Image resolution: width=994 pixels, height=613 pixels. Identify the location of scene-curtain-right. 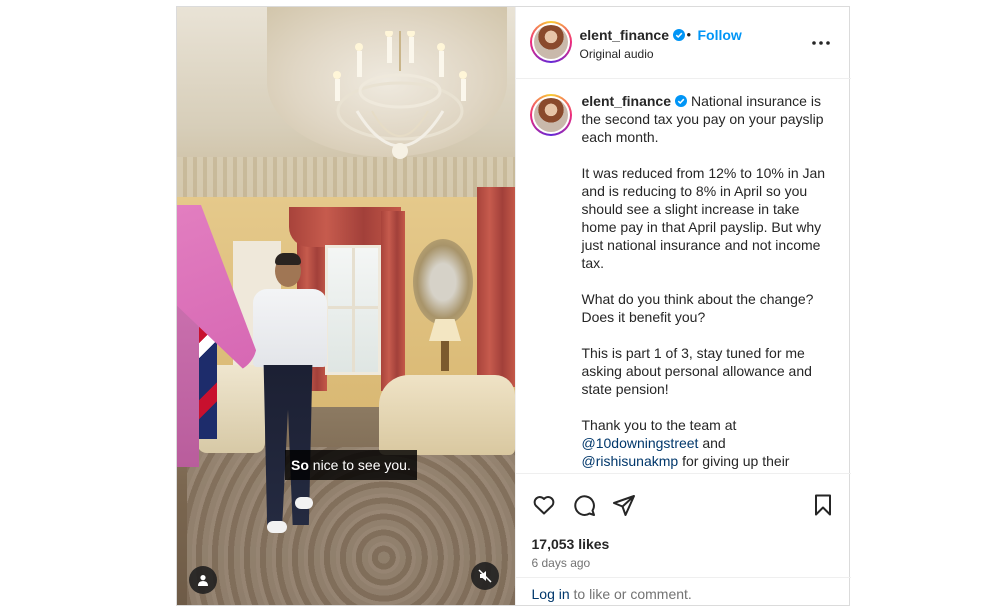
(496, 287).